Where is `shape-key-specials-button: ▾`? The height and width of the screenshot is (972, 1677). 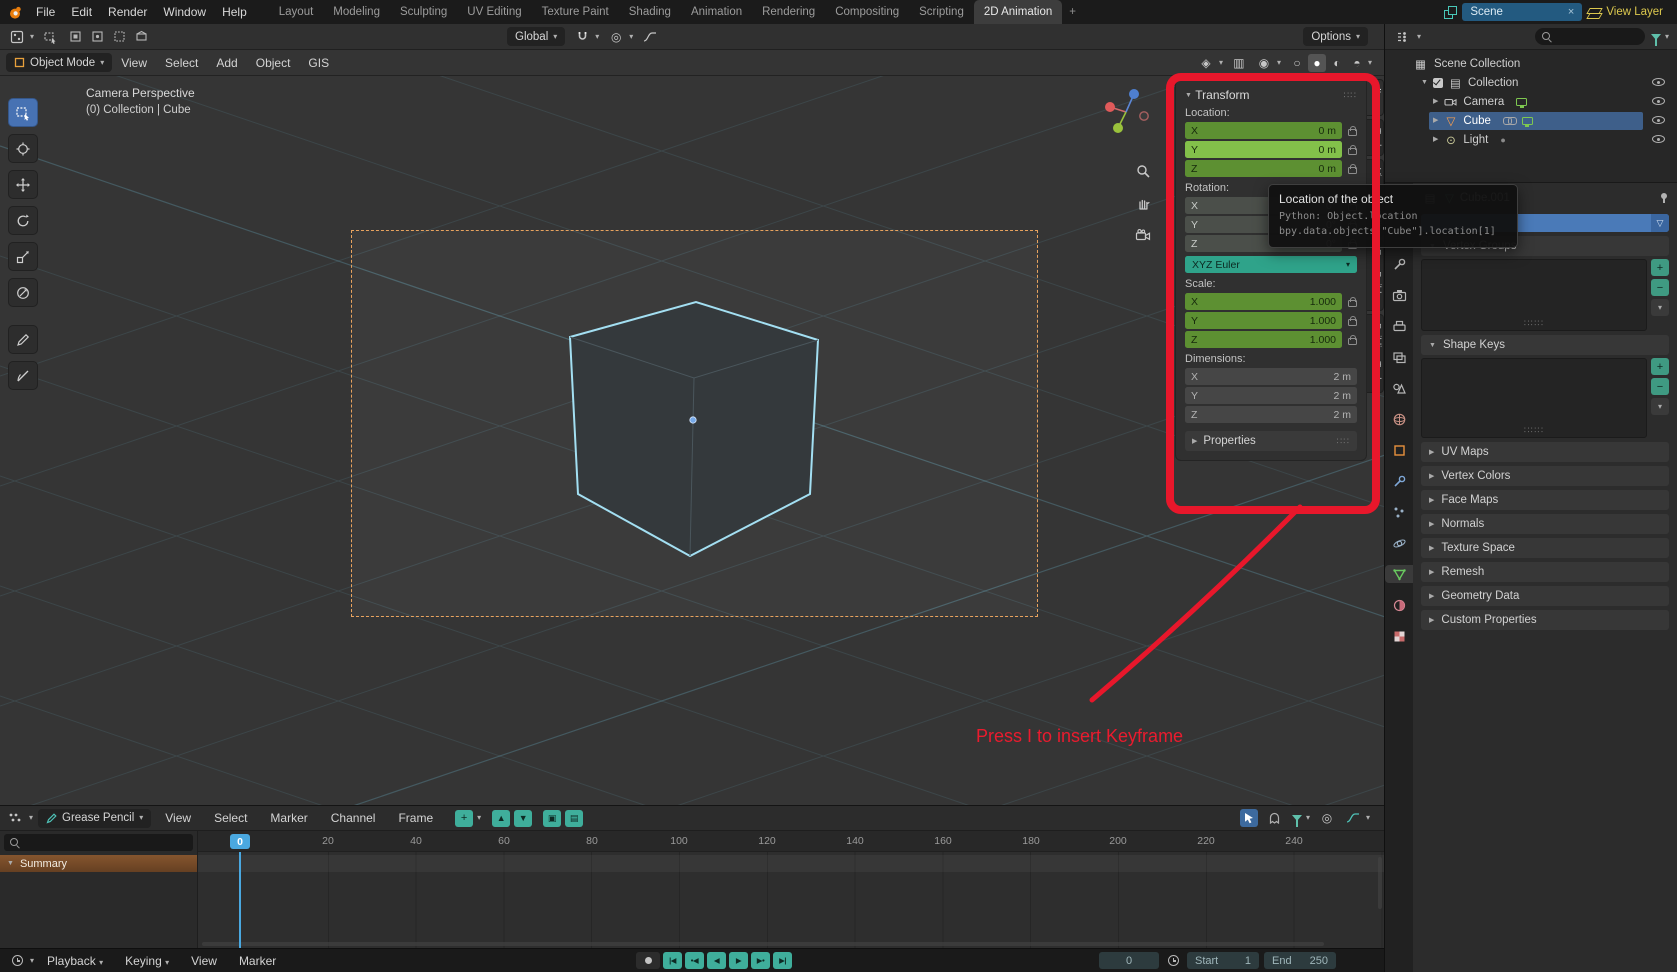
shape-key-specials-button: ▾ is located at coordinates (1660, 406).